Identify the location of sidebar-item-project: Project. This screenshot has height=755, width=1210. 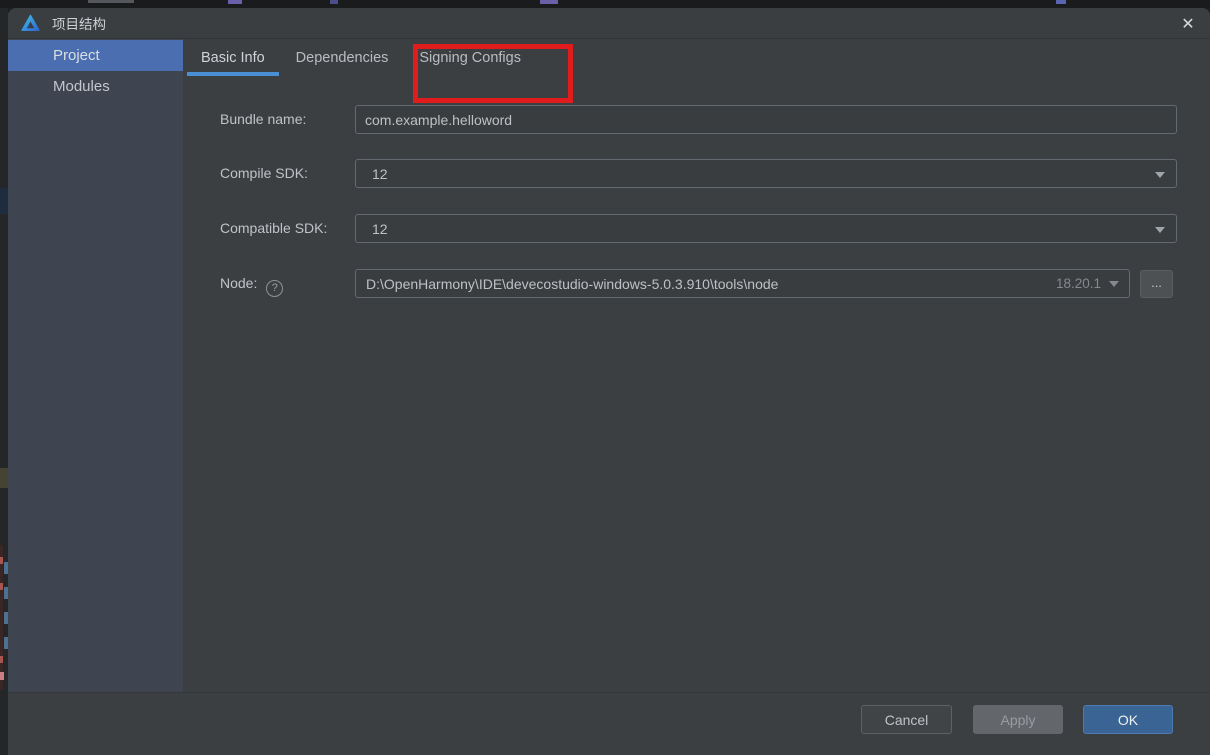
(95, 55).